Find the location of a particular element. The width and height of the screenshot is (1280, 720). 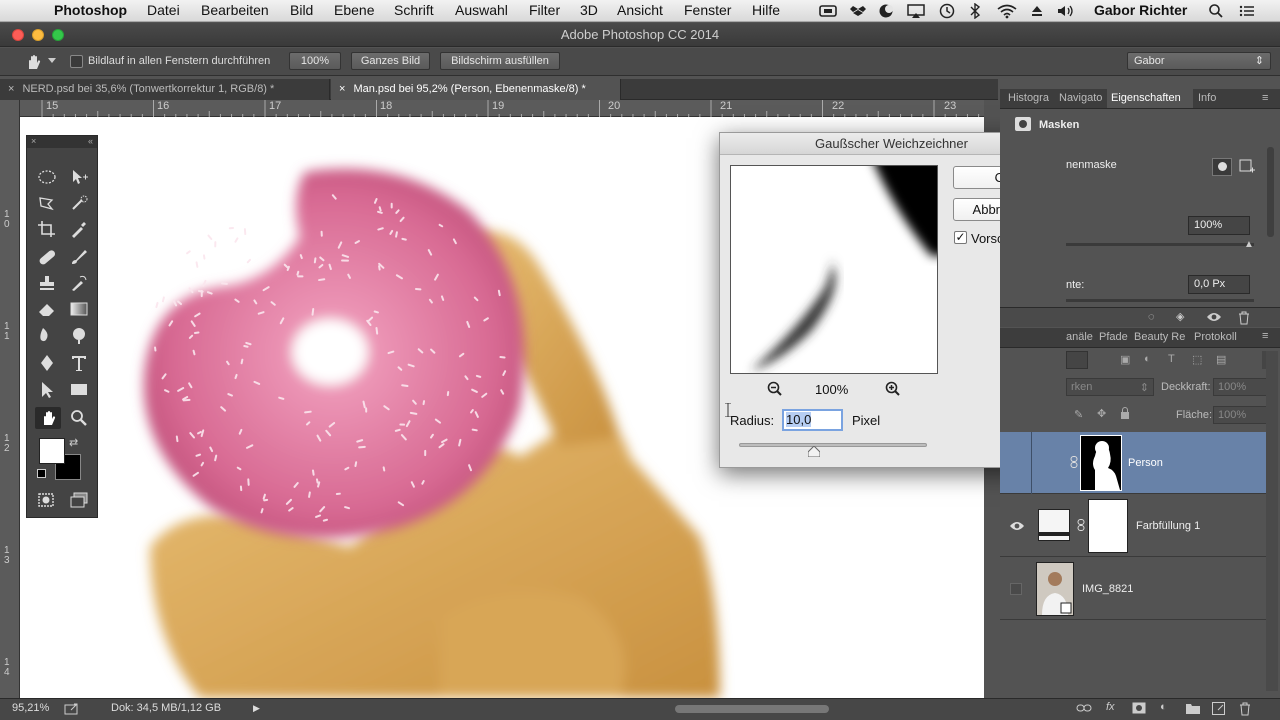

wifi-icon is located at coordinates (1007, 11).